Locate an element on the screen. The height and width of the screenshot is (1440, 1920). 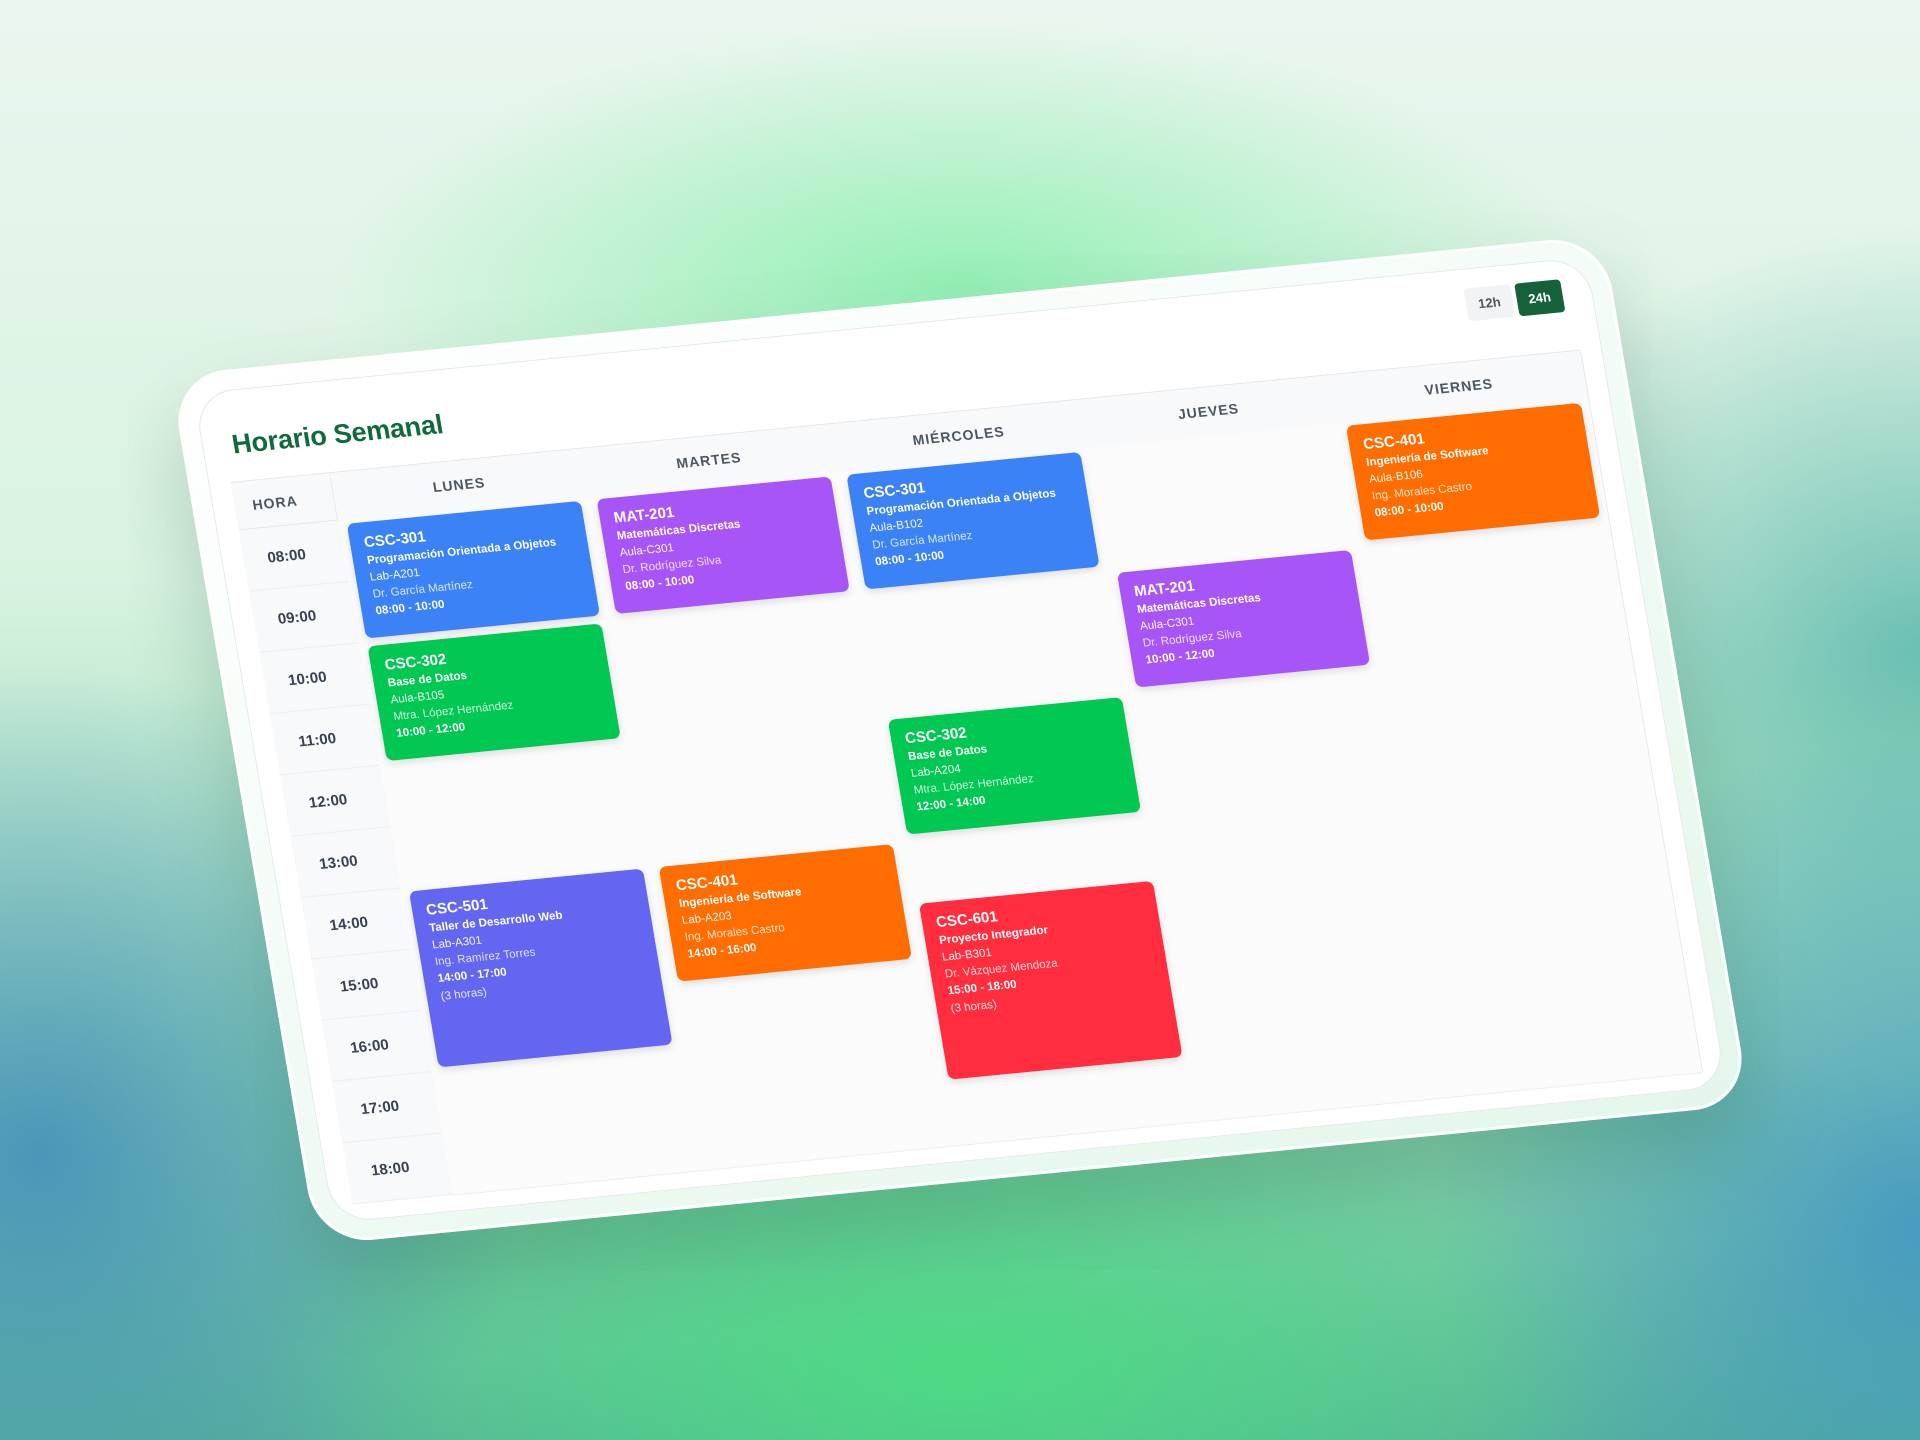
time-label: 12:00 is located at coordinates (335, 801).